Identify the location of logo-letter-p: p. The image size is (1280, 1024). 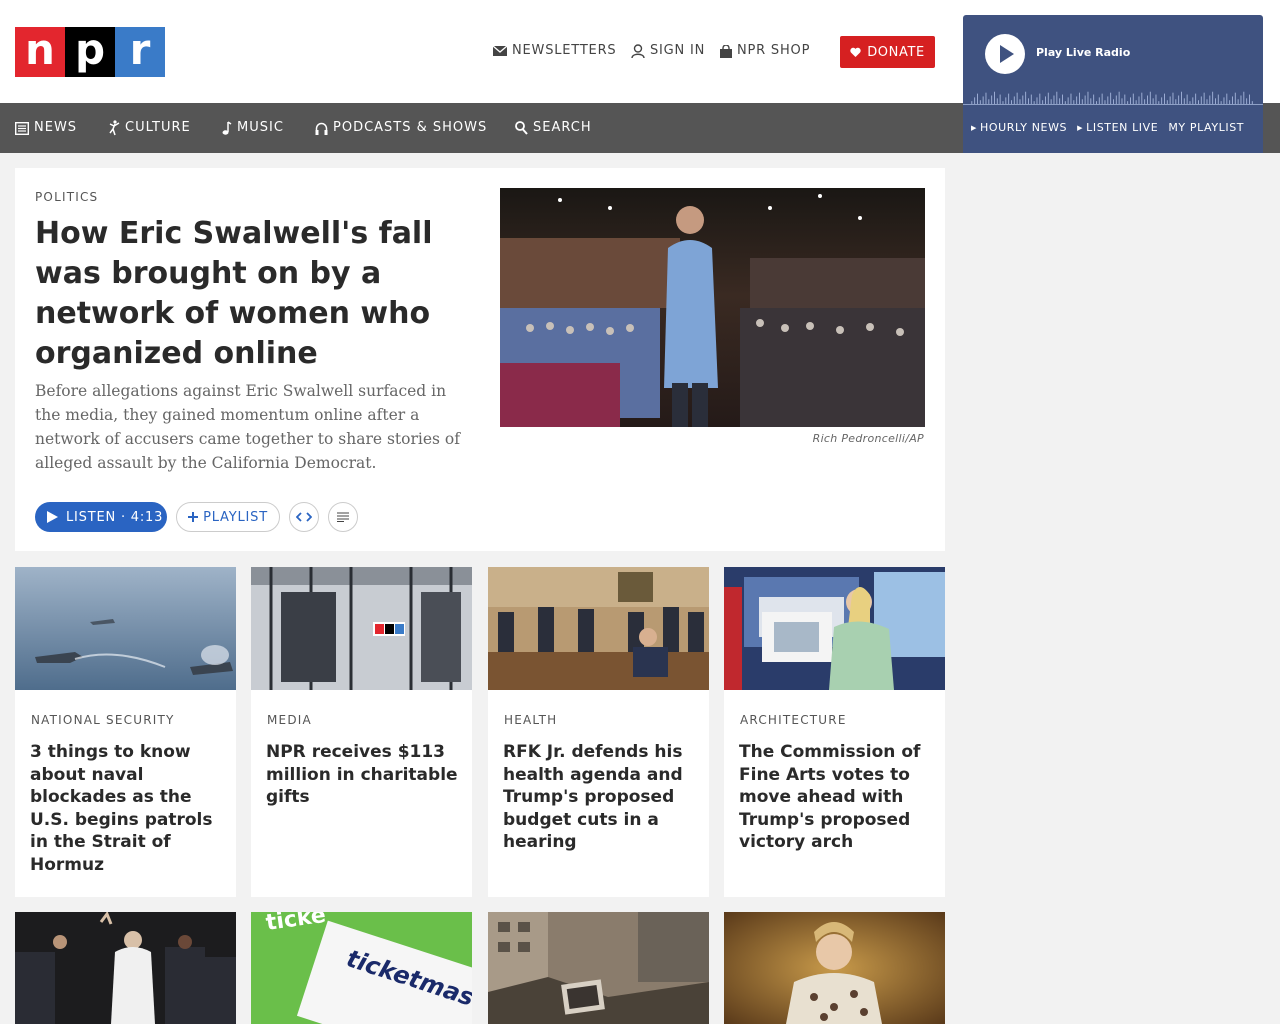
(90, 52).